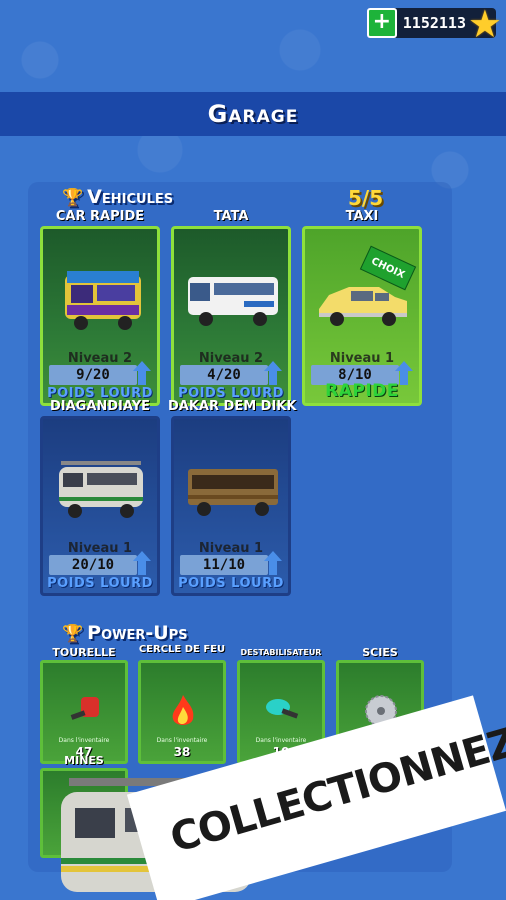 This screenshot has height=900, width=506. Describe the element at coordinates (101, 489) in the screenshot. I see `diagandiaye-image` at that location.